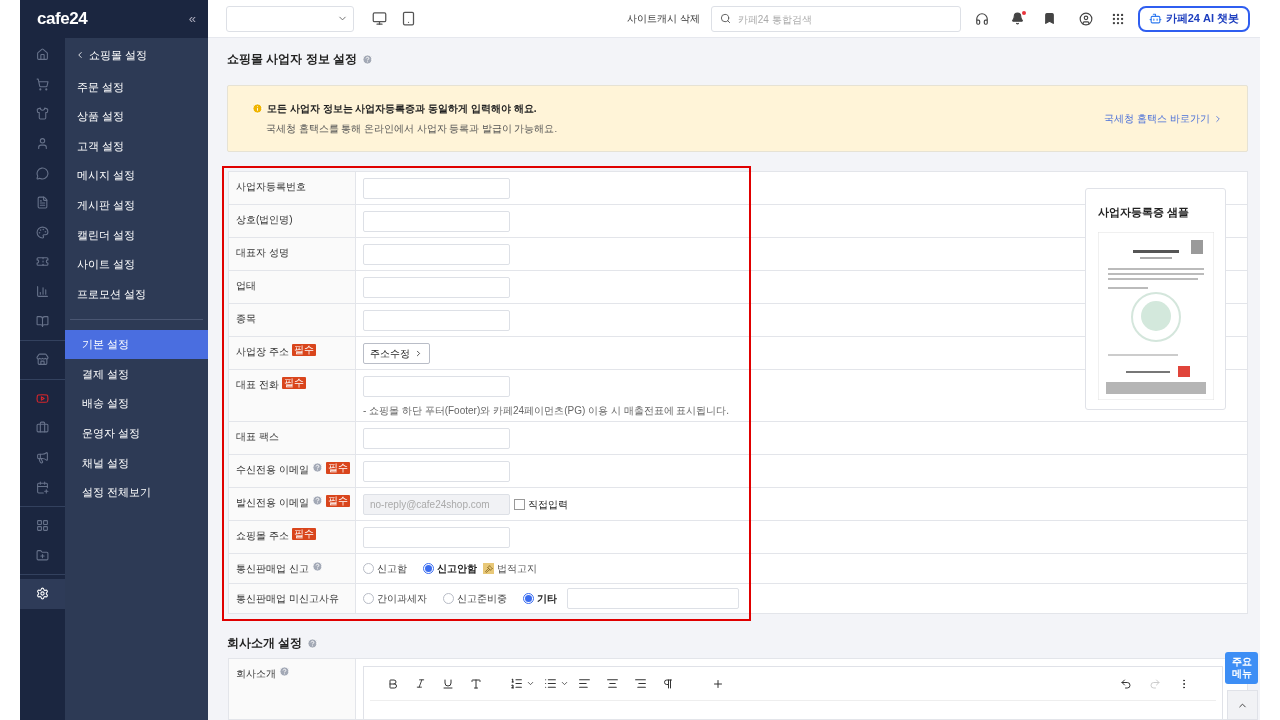 The width and height of the screenshot is (1280, 720). What do you see at coordinates (411, 128) in the screenshot?
I see `notice-text: 국세청 홈택스를 통해 온라인에서 사업자 등록과 발급이 가능해요.` at bounding box center [411, 128].